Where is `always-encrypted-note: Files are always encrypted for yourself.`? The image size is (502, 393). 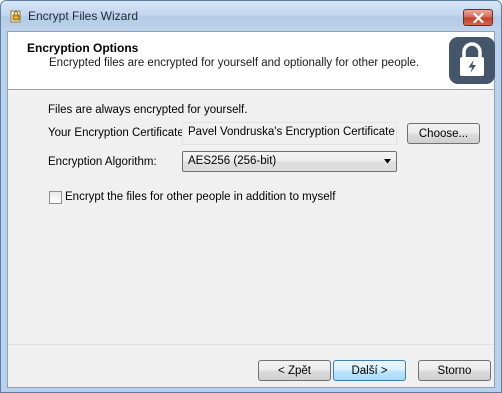
always-encrypted-note: Files are always encrypted for yourself. is located at coordinates (148, 110).